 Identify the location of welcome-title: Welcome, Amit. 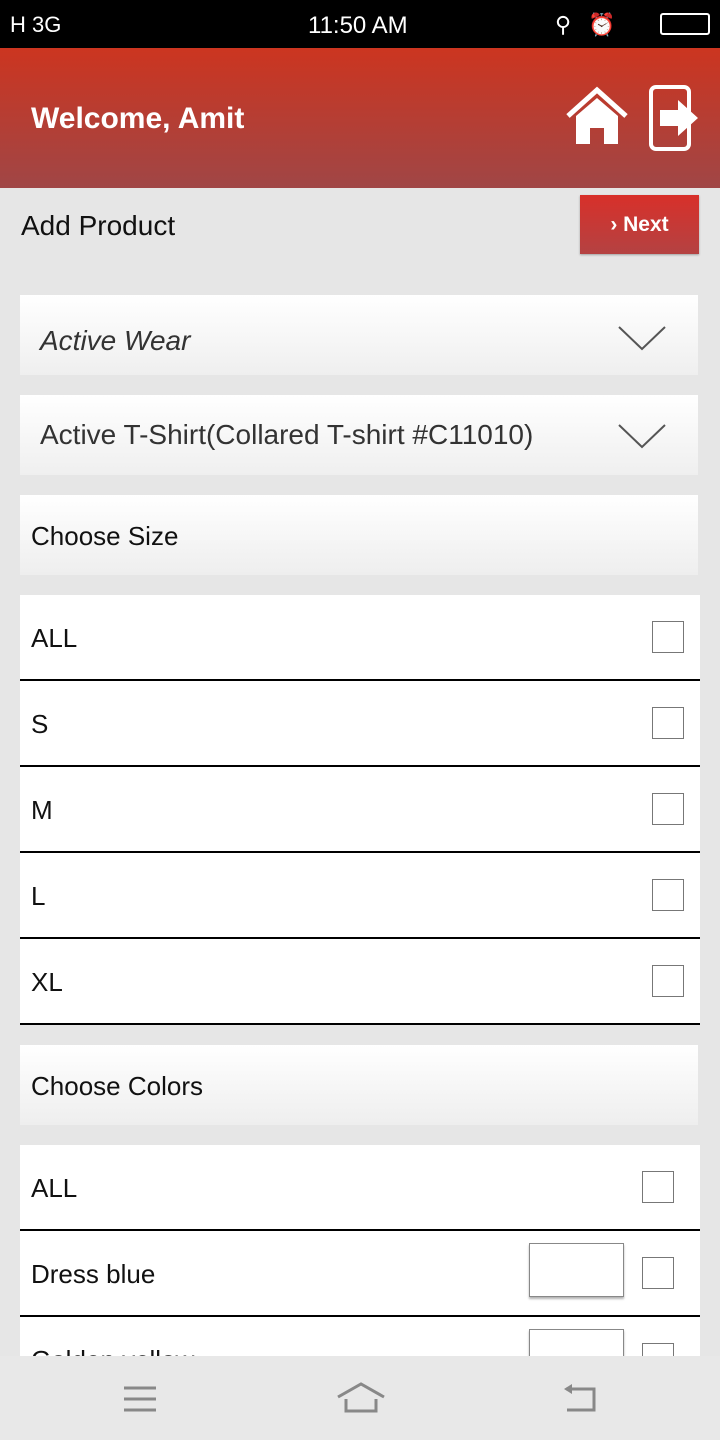
(138, 118).